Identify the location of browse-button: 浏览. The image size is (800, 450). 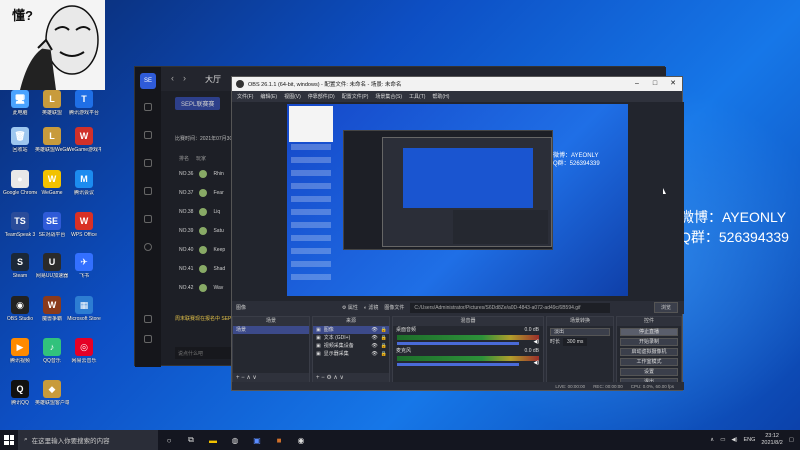
(665, 307).